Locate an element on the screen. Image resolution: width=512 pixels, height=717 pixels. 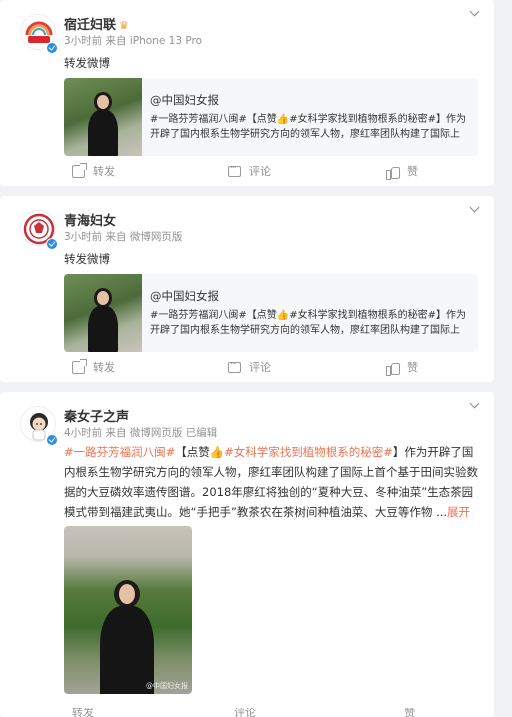
crown-icon: ♛ is located at coordinates (124, 25).